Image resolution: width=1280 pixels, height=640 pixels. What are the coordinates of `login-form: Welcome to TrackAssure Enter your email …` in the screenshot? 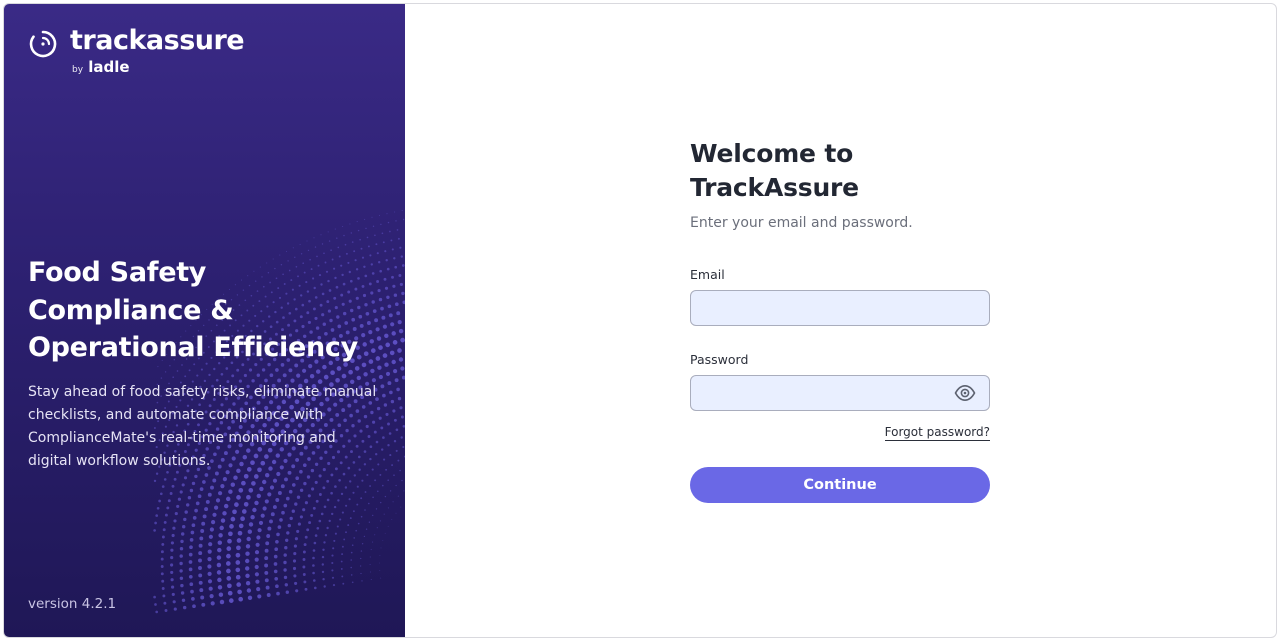 It's located at (840, 320).